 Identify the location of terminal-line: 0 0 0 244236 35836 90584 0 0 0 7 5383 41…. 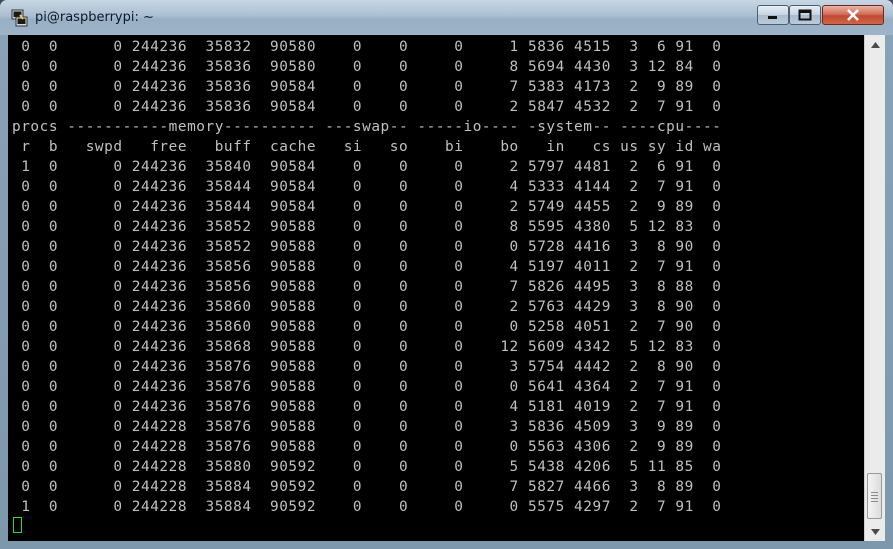
(367, 87).